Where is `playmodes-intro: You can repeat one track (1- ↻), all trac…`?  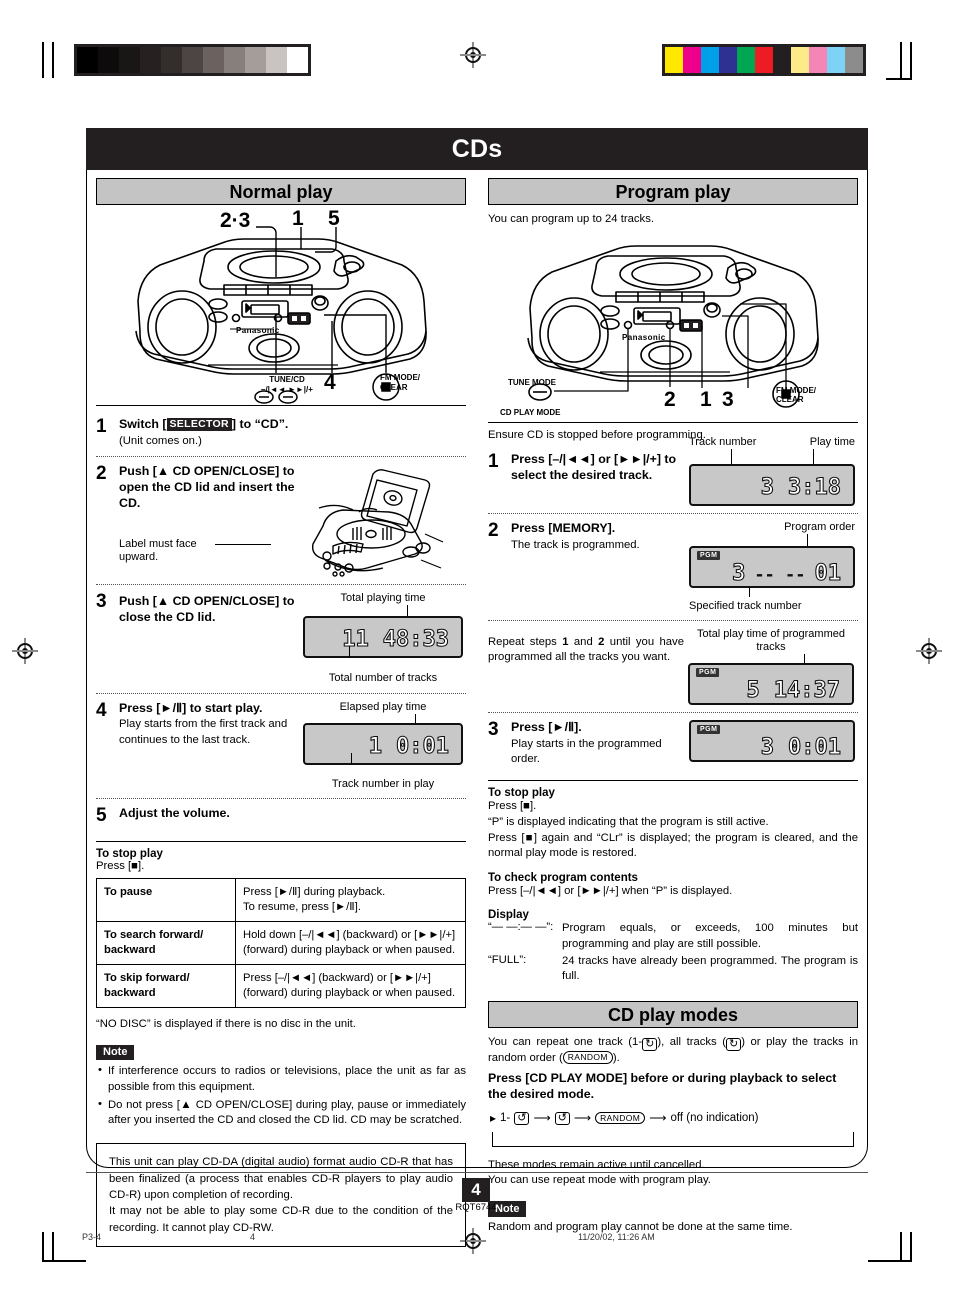 playmodes-intro: You can repeat one track (1- ↻), all trac… is located at coordinates (673, 1050).